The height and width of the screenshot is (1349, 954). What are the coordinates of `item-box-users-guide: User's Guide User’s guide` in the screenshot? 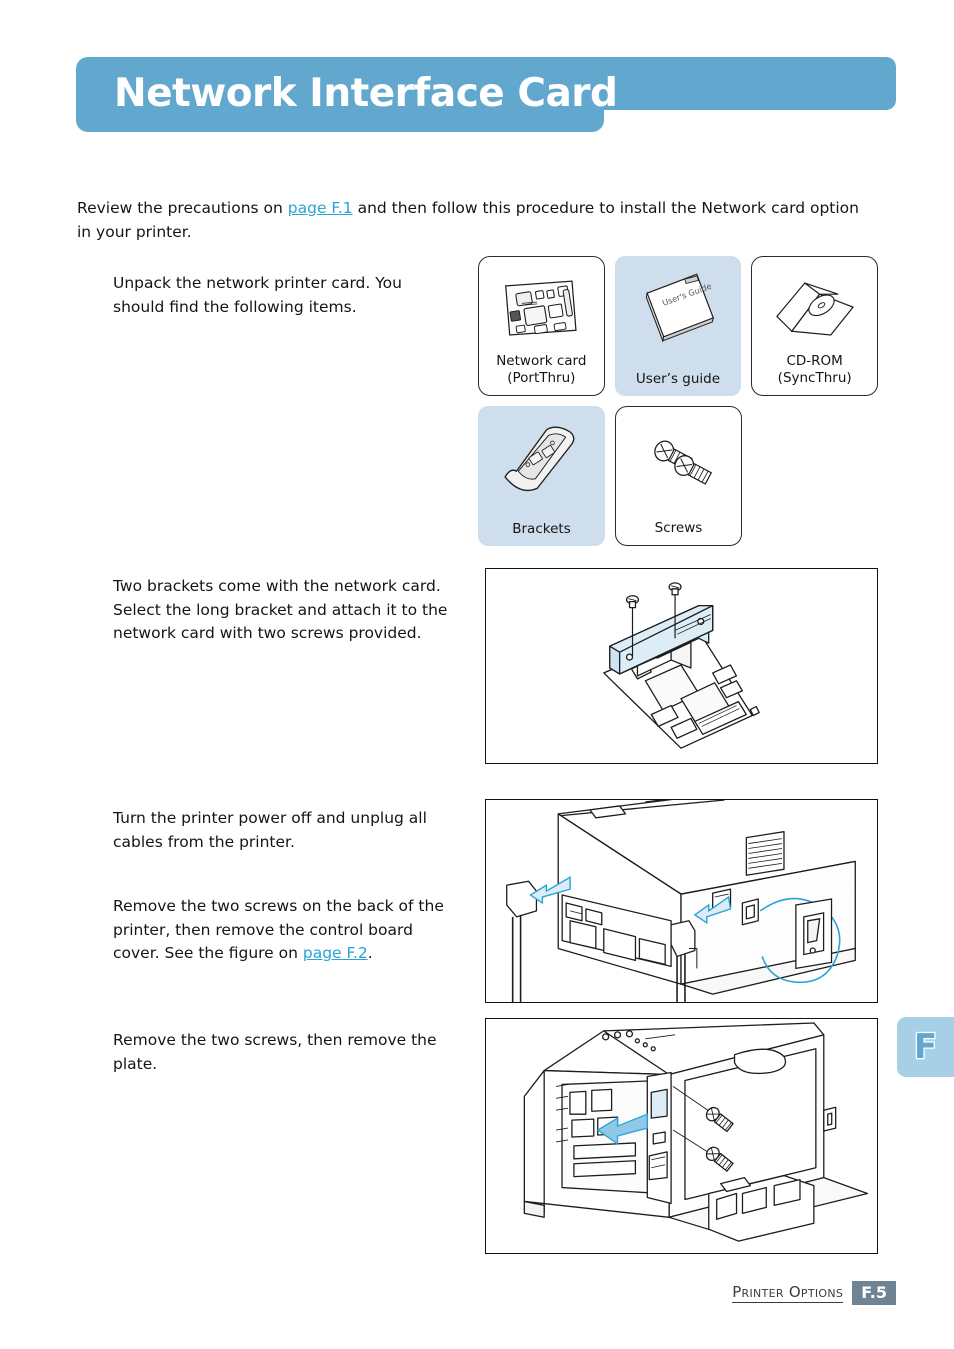 It's located at (678, 326).